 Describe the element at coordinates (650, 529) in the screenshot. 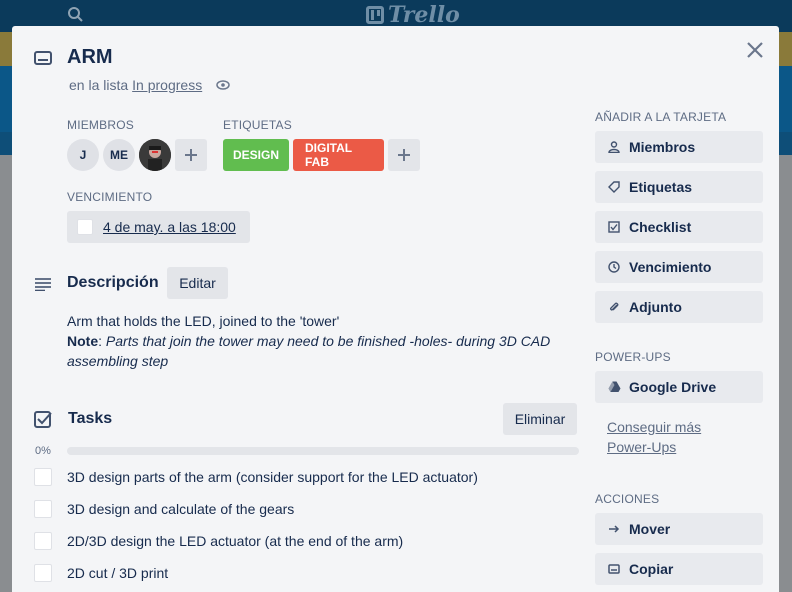

I see `sidebar-move-label: Mover` at that location.